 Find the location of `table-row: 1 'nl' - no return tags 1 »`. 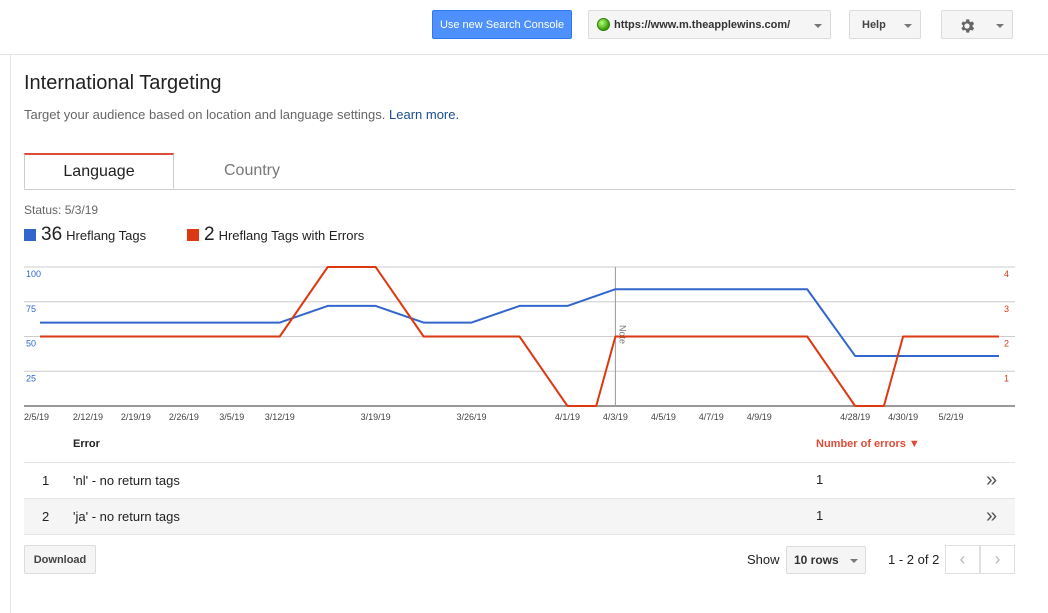

table-row: 1 'nl' - no return tags 1 » is located at coordinates (519, 481).